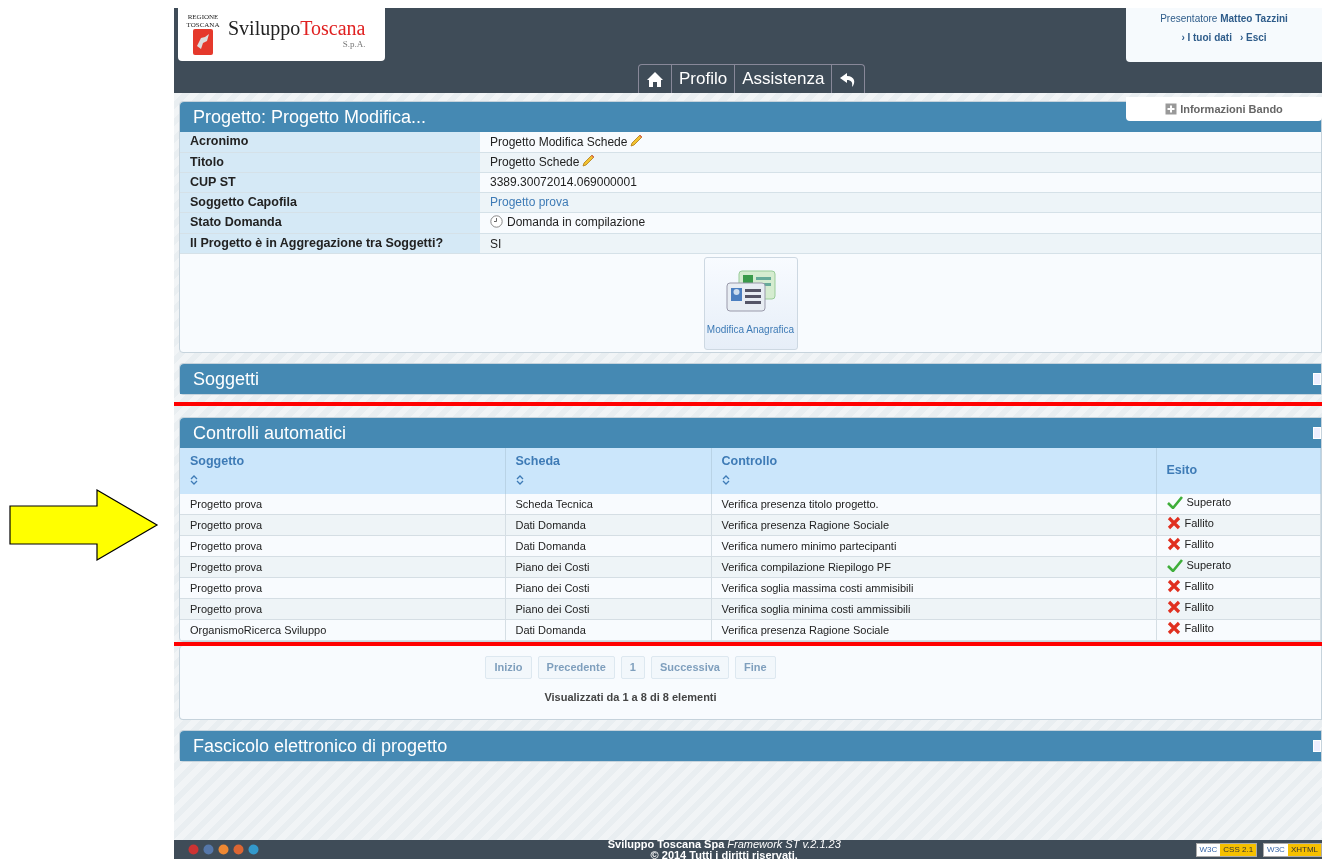  What do you see at coordinates (1224, 19) in the screenshot?
I see `user-label: Presentatore Matteo Tazzini` at bounding box center [1224, 19].